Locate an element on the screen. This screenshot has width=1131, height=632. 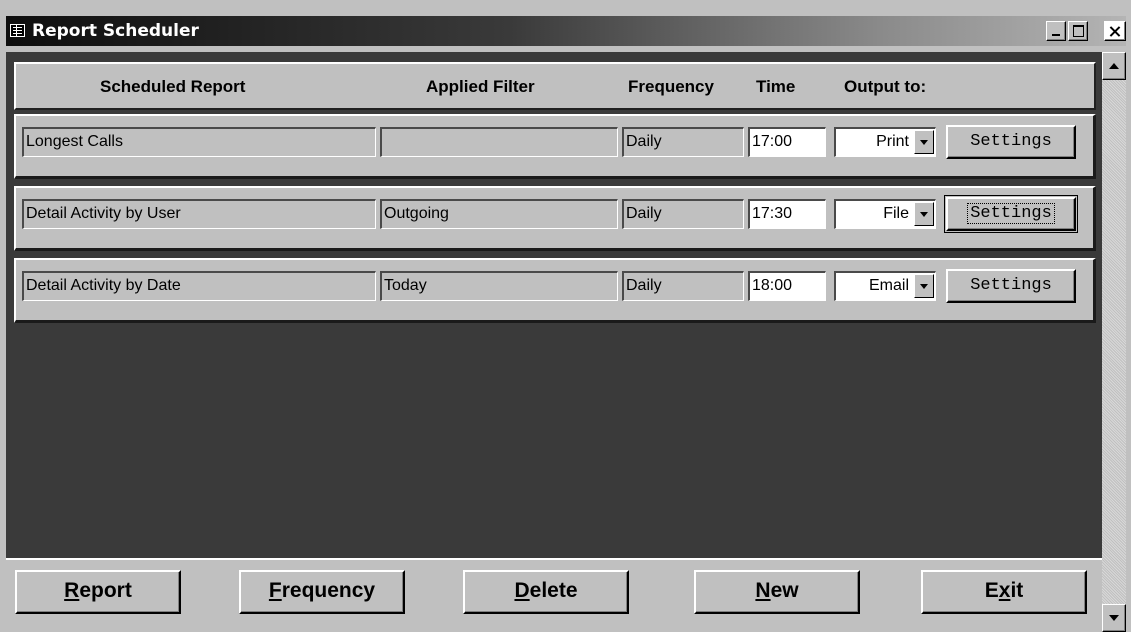
maximize-icon is located at coordinates (1078, 31).